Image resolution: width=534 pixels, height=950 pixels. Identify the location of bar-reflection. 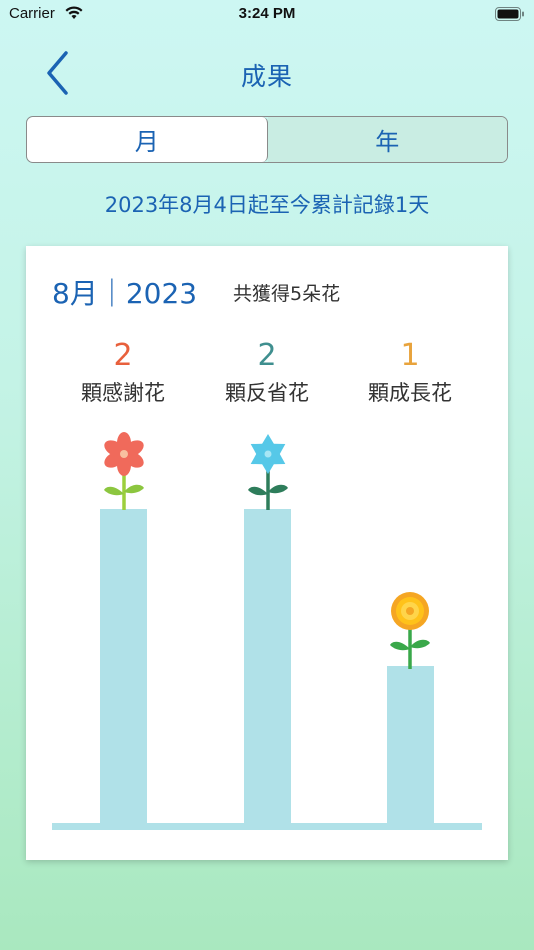
(267, 668).